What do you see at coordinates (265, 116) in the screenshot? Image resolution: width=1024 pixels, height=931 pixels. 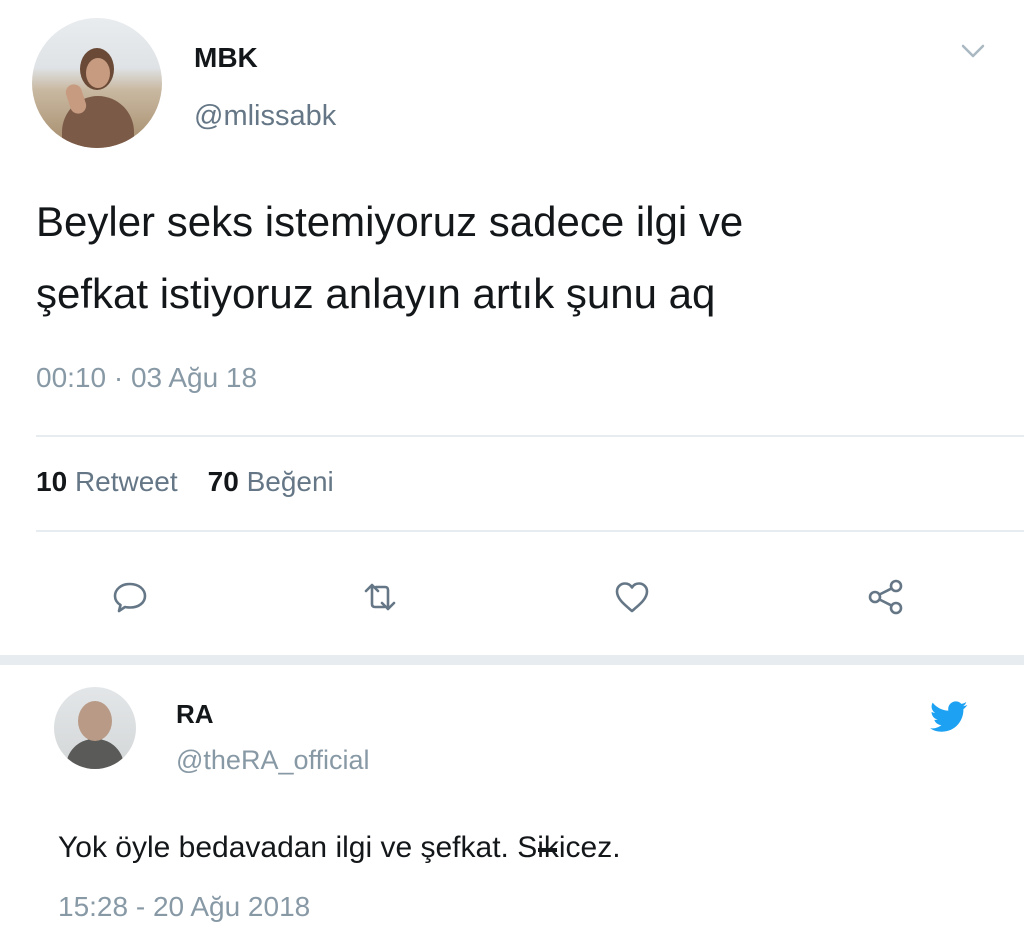 I see `author-handle: @mlissabk` at bounding box center [265, 116].